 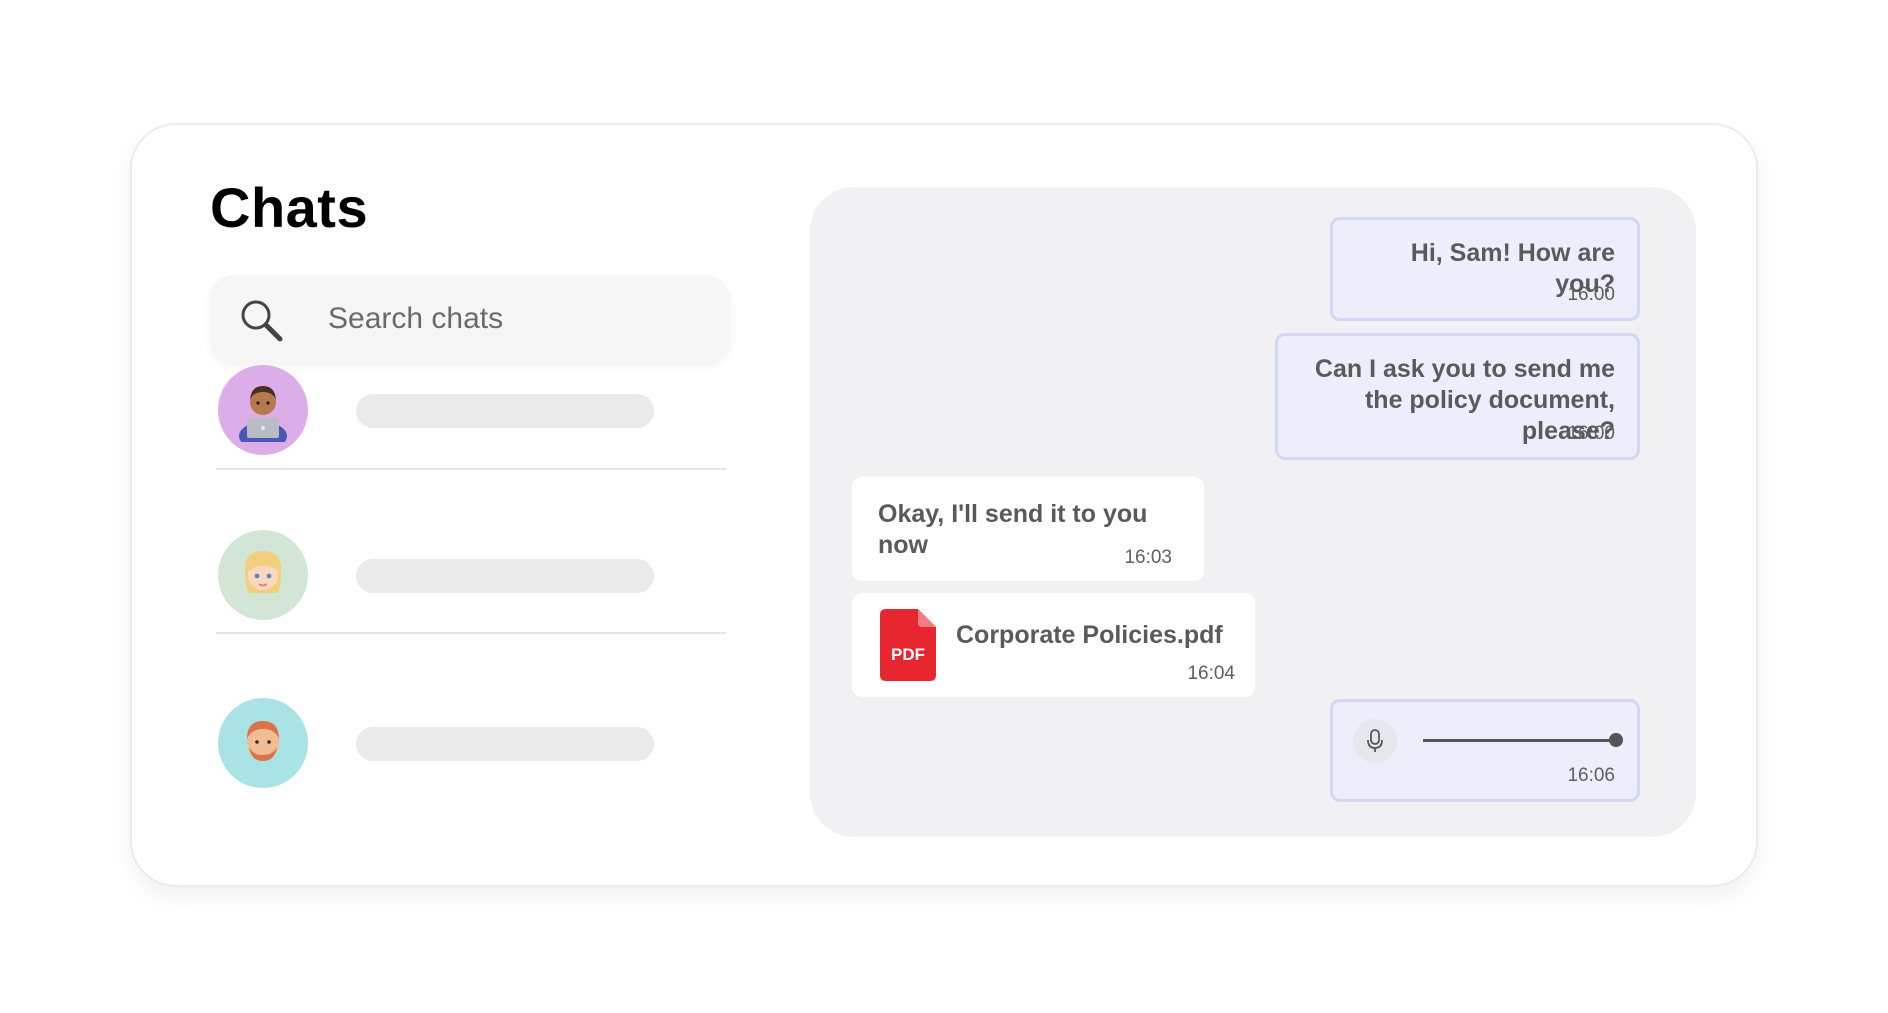 What do you see at coordinates (262, 321) in the screenshot?
I see `search-icon` at bounding box center [262, 321].